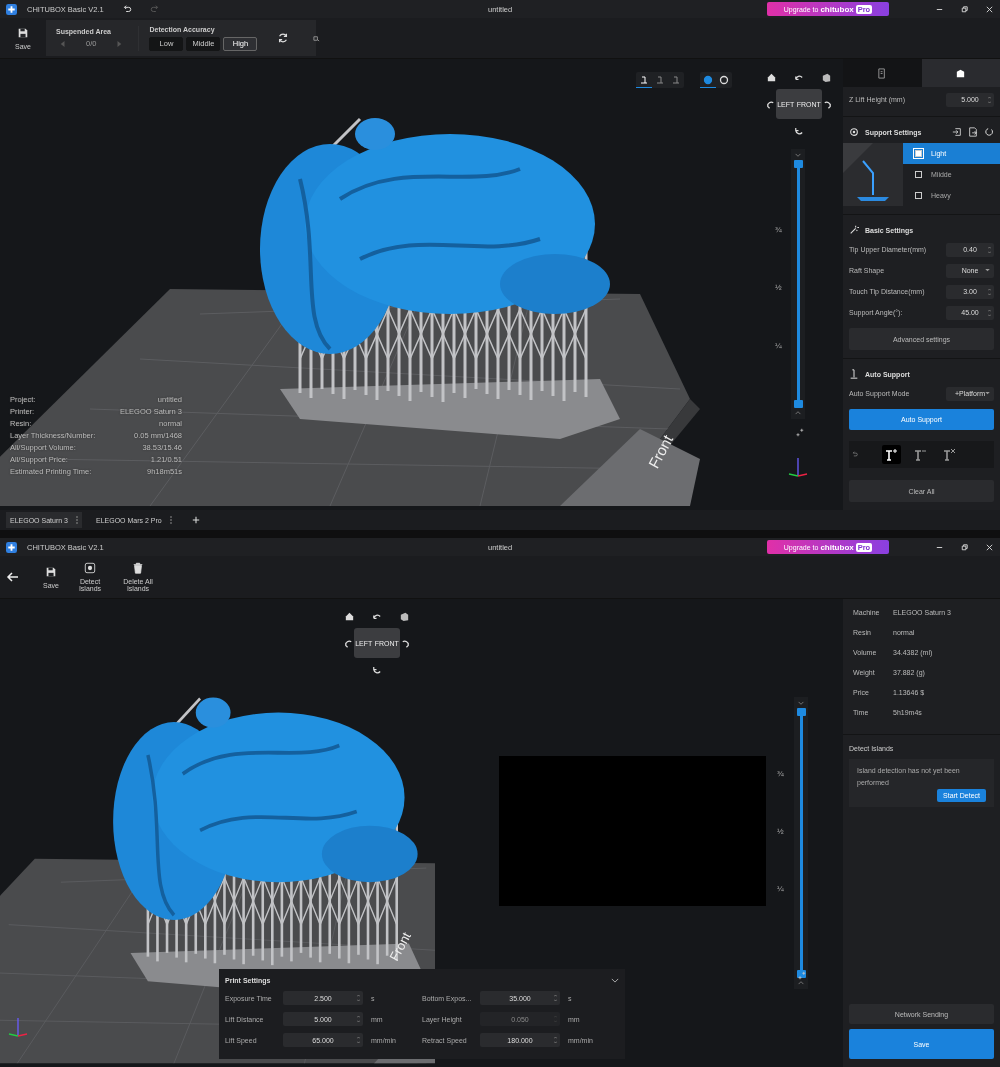  Describe the element at coordinates (973, 132) in the screenshot. I see `export-icon` at that location.